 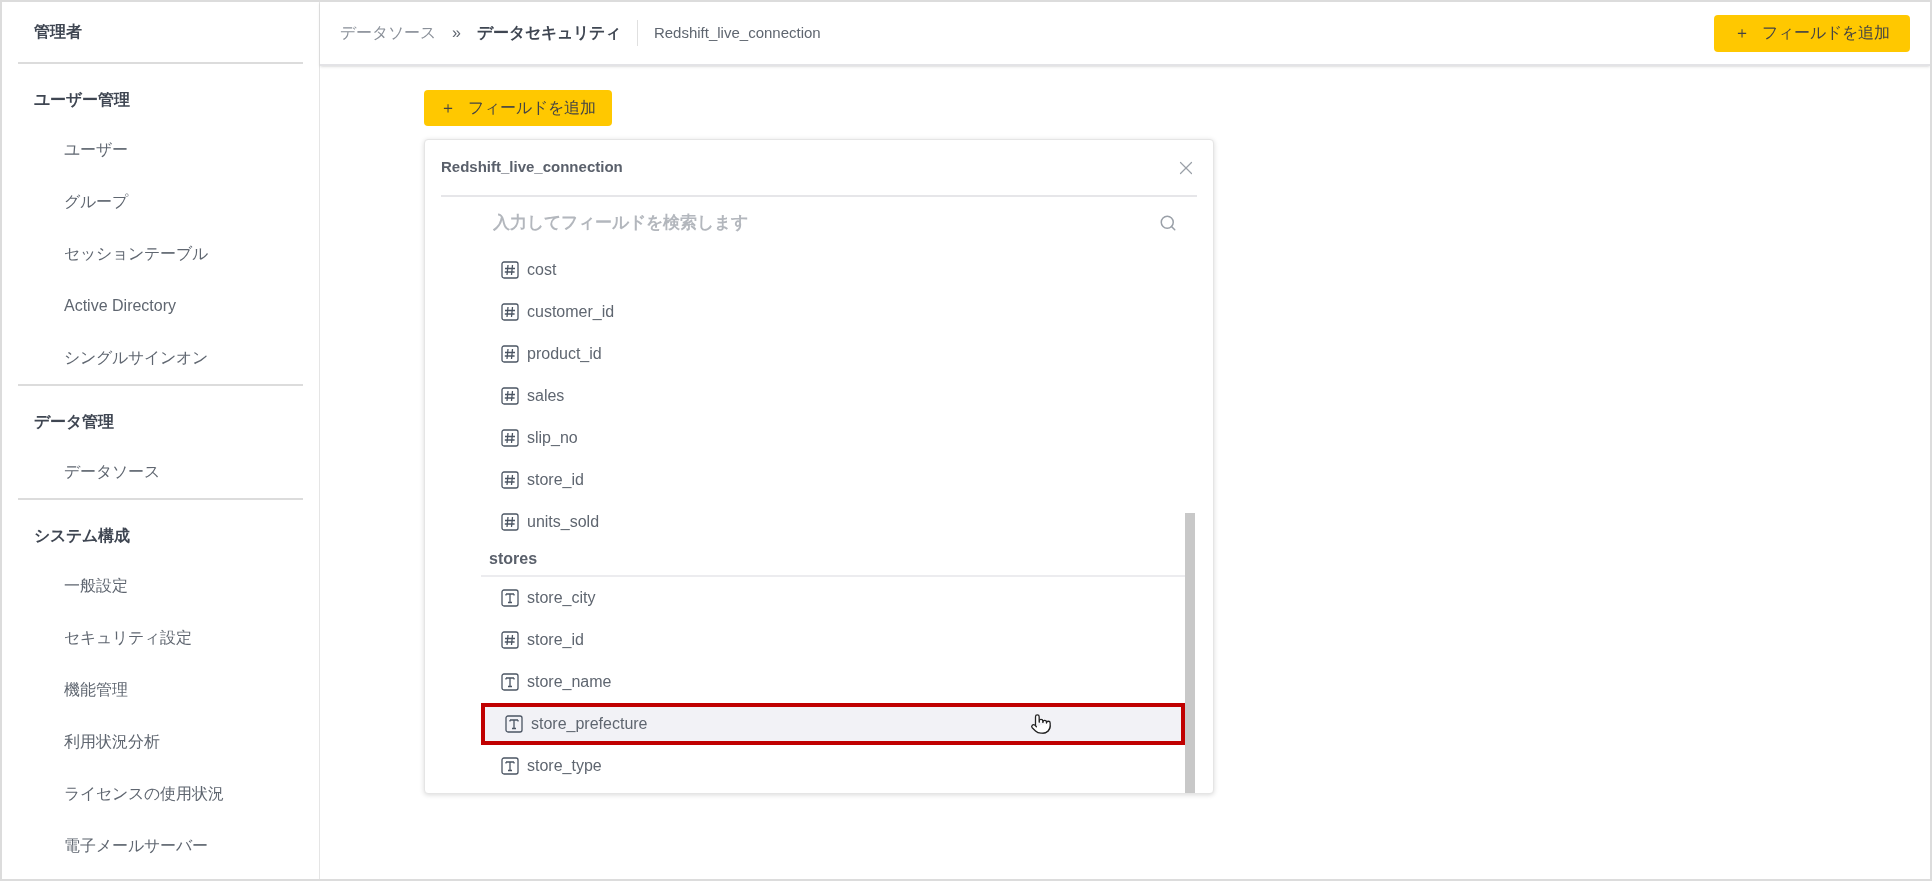 I want to click on field-list-item: sales, so click(x=833, y=396).